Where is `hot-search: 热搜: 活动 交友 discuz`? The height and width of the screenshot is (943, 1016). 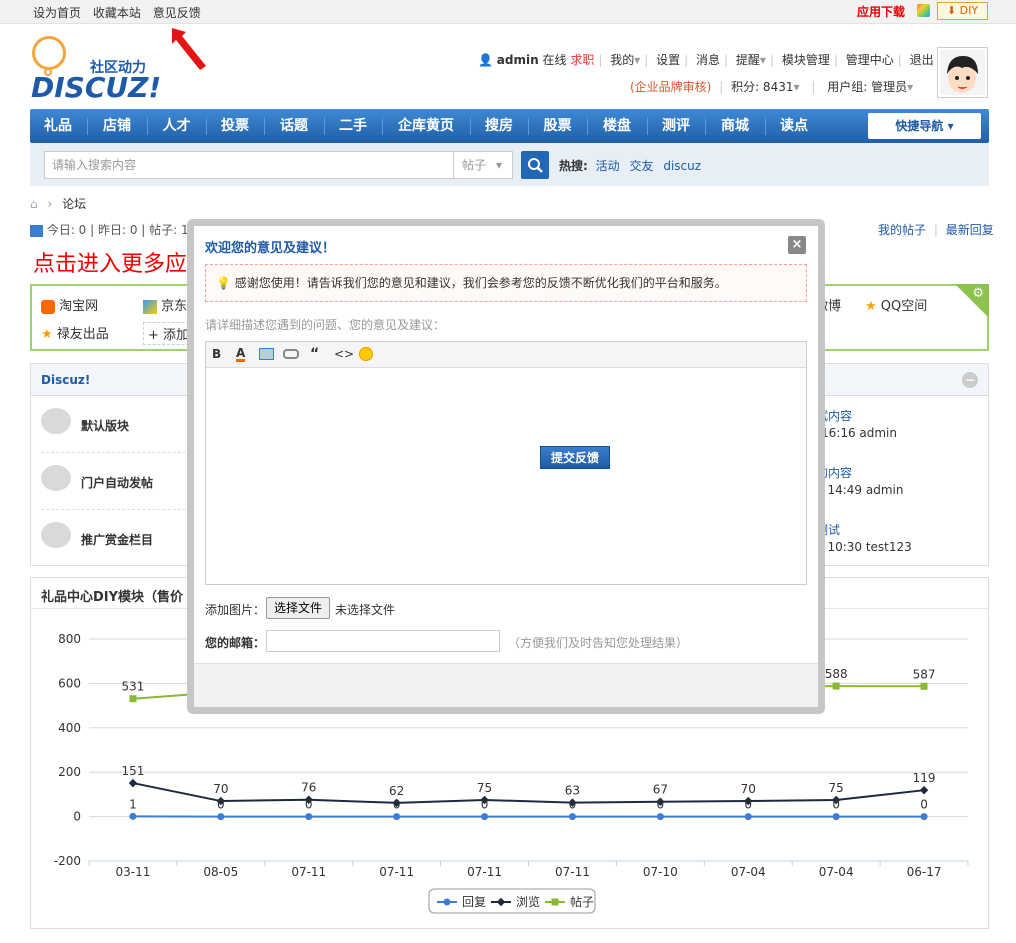
hot-search: 热搜: 活动 交友 discuz is located at coordinates (633, 165).